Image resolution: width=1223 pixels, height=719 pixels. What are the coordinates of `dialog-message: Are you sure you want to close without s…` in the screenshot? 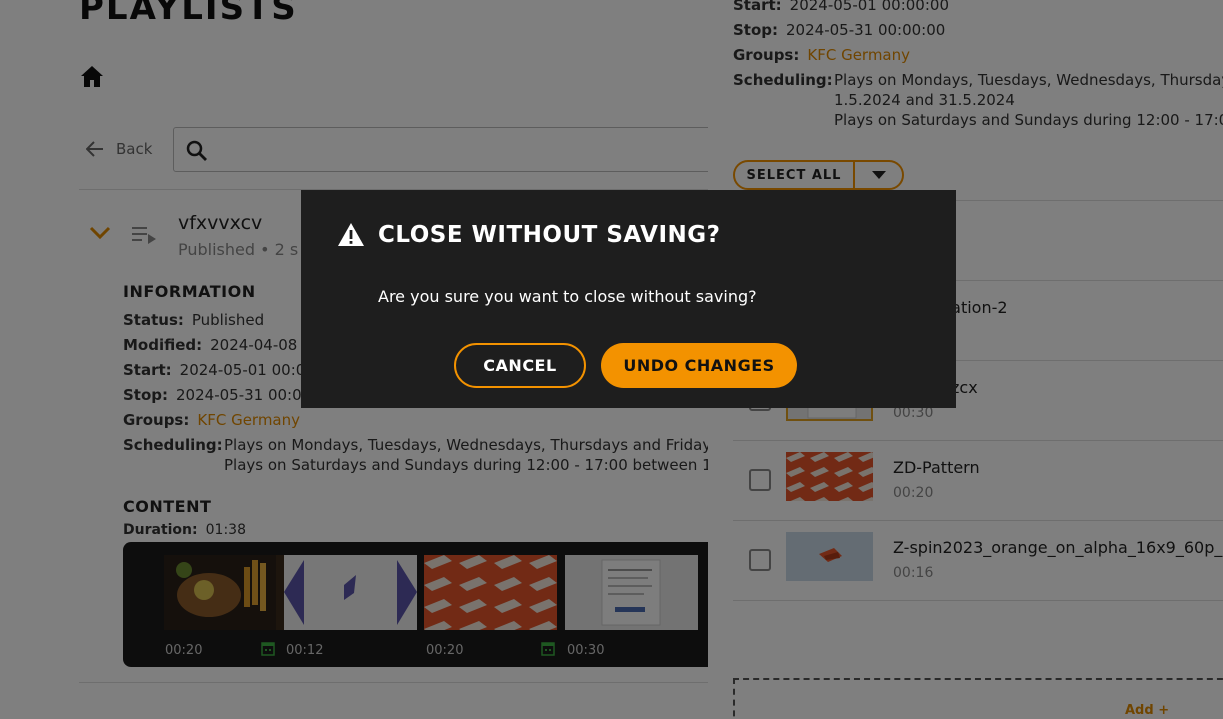 It's located at (567, 296).